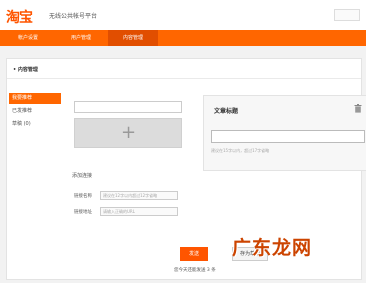  Describe the element at coordinates (288, 136) in the screenshot. I see `article-title-input` at that location.